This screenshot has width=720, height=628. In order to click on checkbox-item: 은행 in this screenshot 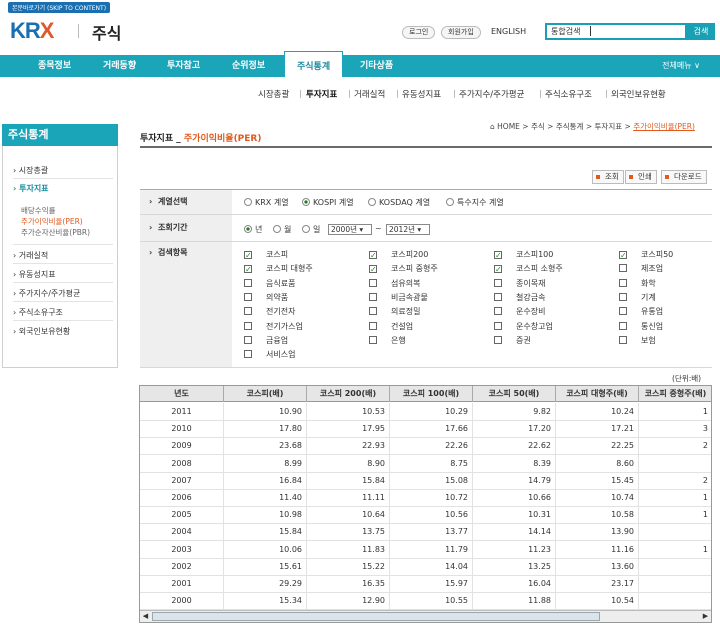, I will do `click(387, 340)`.